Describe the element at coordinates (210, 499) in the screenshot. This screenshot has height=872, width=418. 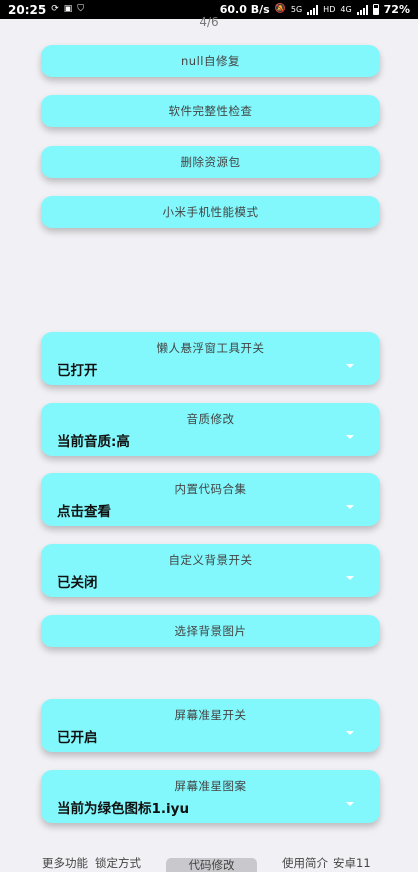
I see `builtin-code-select: 内置代码合集 点击查看` at that location.